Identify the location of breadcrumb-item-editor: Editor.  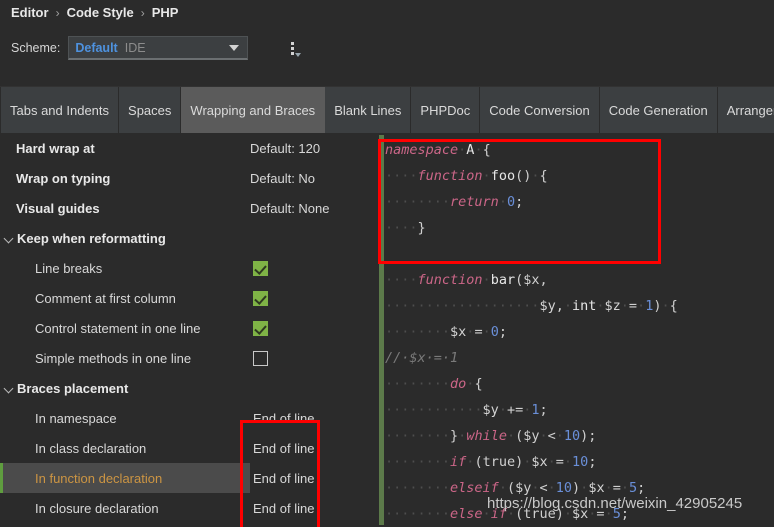
(30, 12).